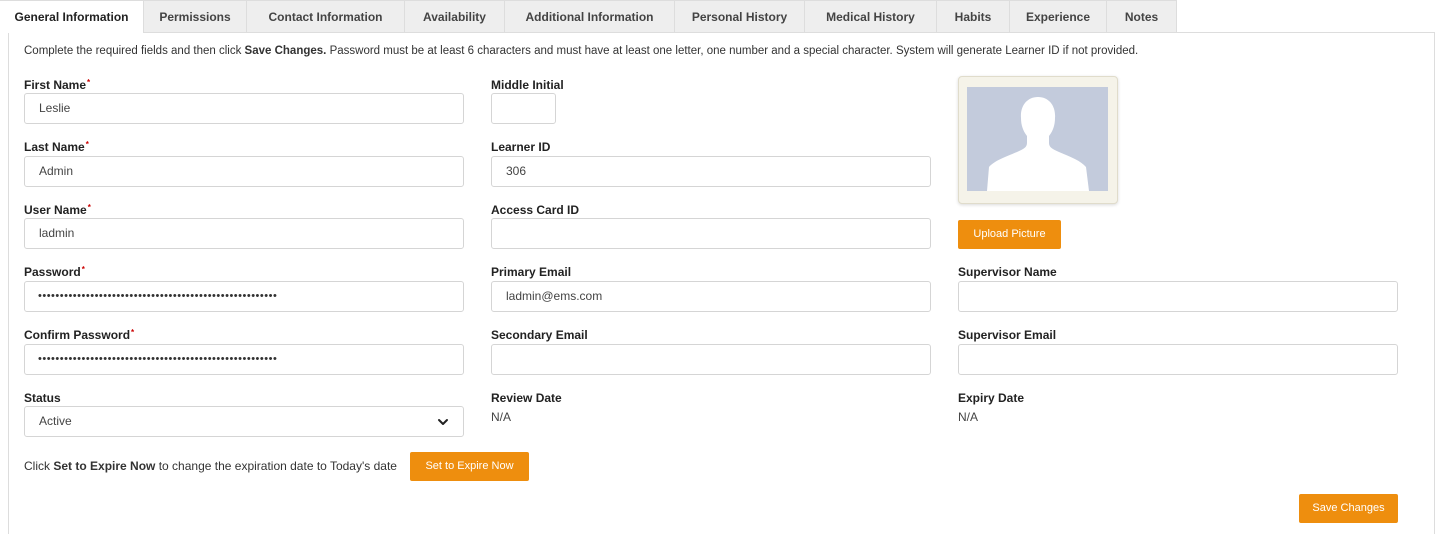  What do you see at coordinates (521, 147) in the screenshot?
I see `learner-id-label: Learner ID` at bounding box center [521, 147].